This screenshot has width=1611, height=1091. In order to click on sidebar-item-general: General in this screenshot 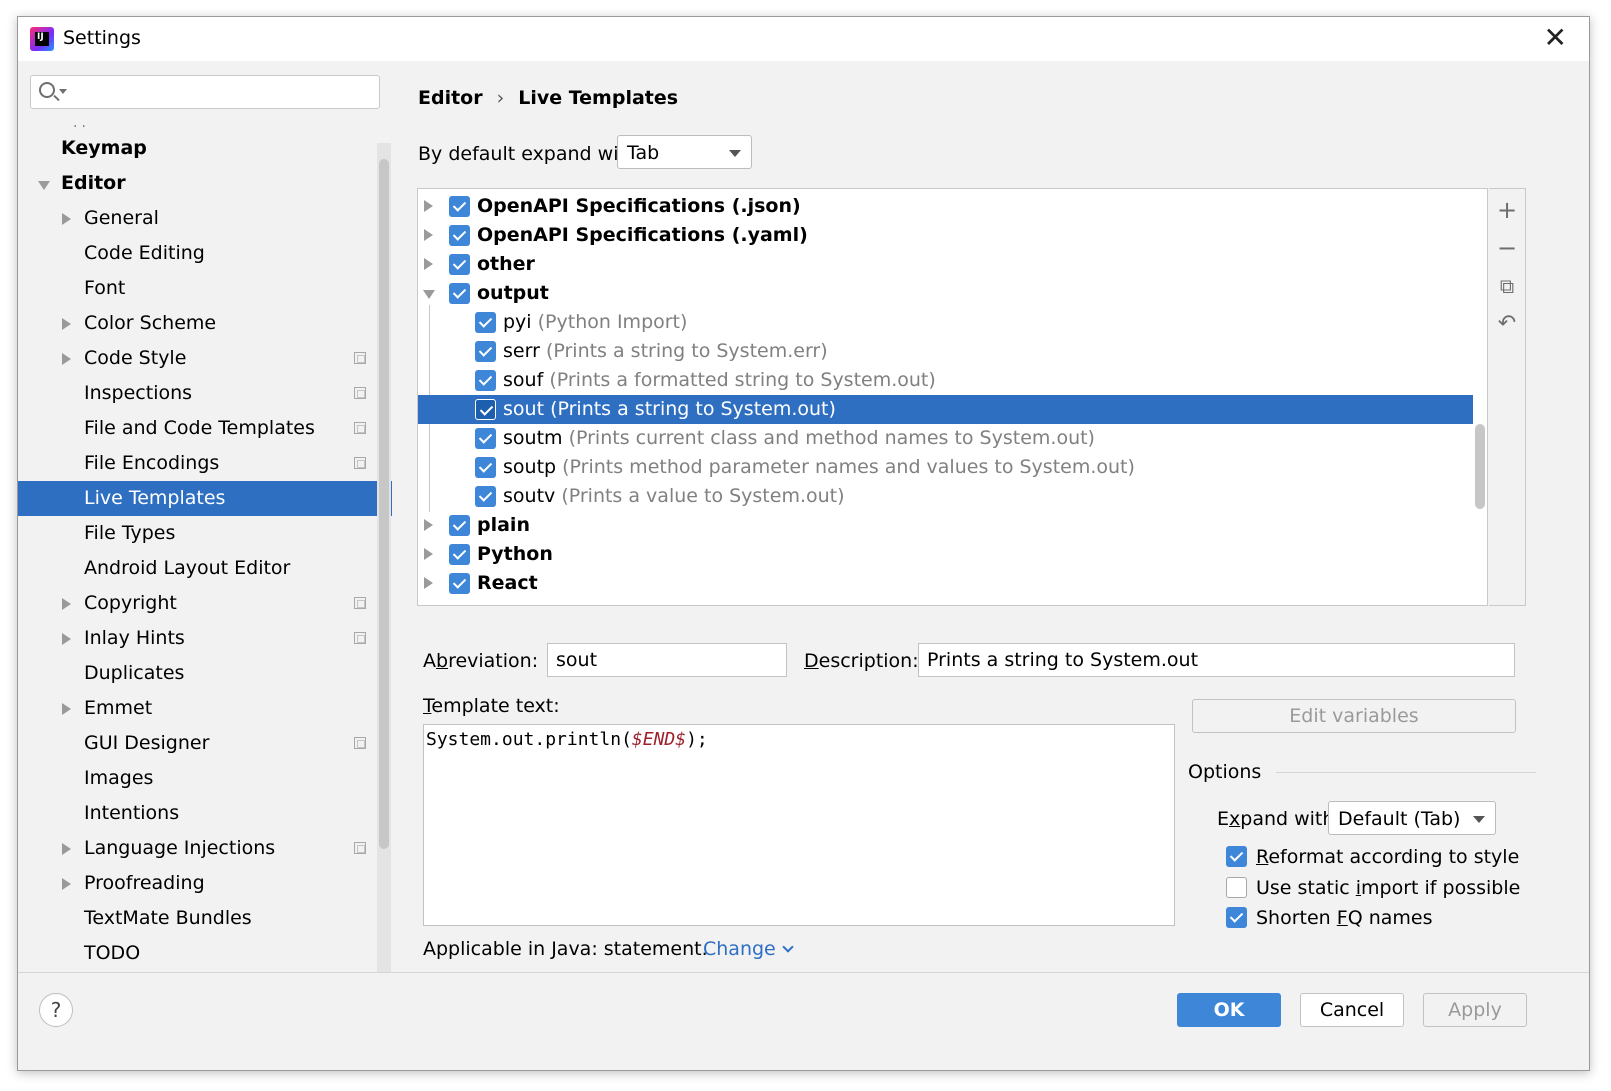, I will do `click(198, 218)`.